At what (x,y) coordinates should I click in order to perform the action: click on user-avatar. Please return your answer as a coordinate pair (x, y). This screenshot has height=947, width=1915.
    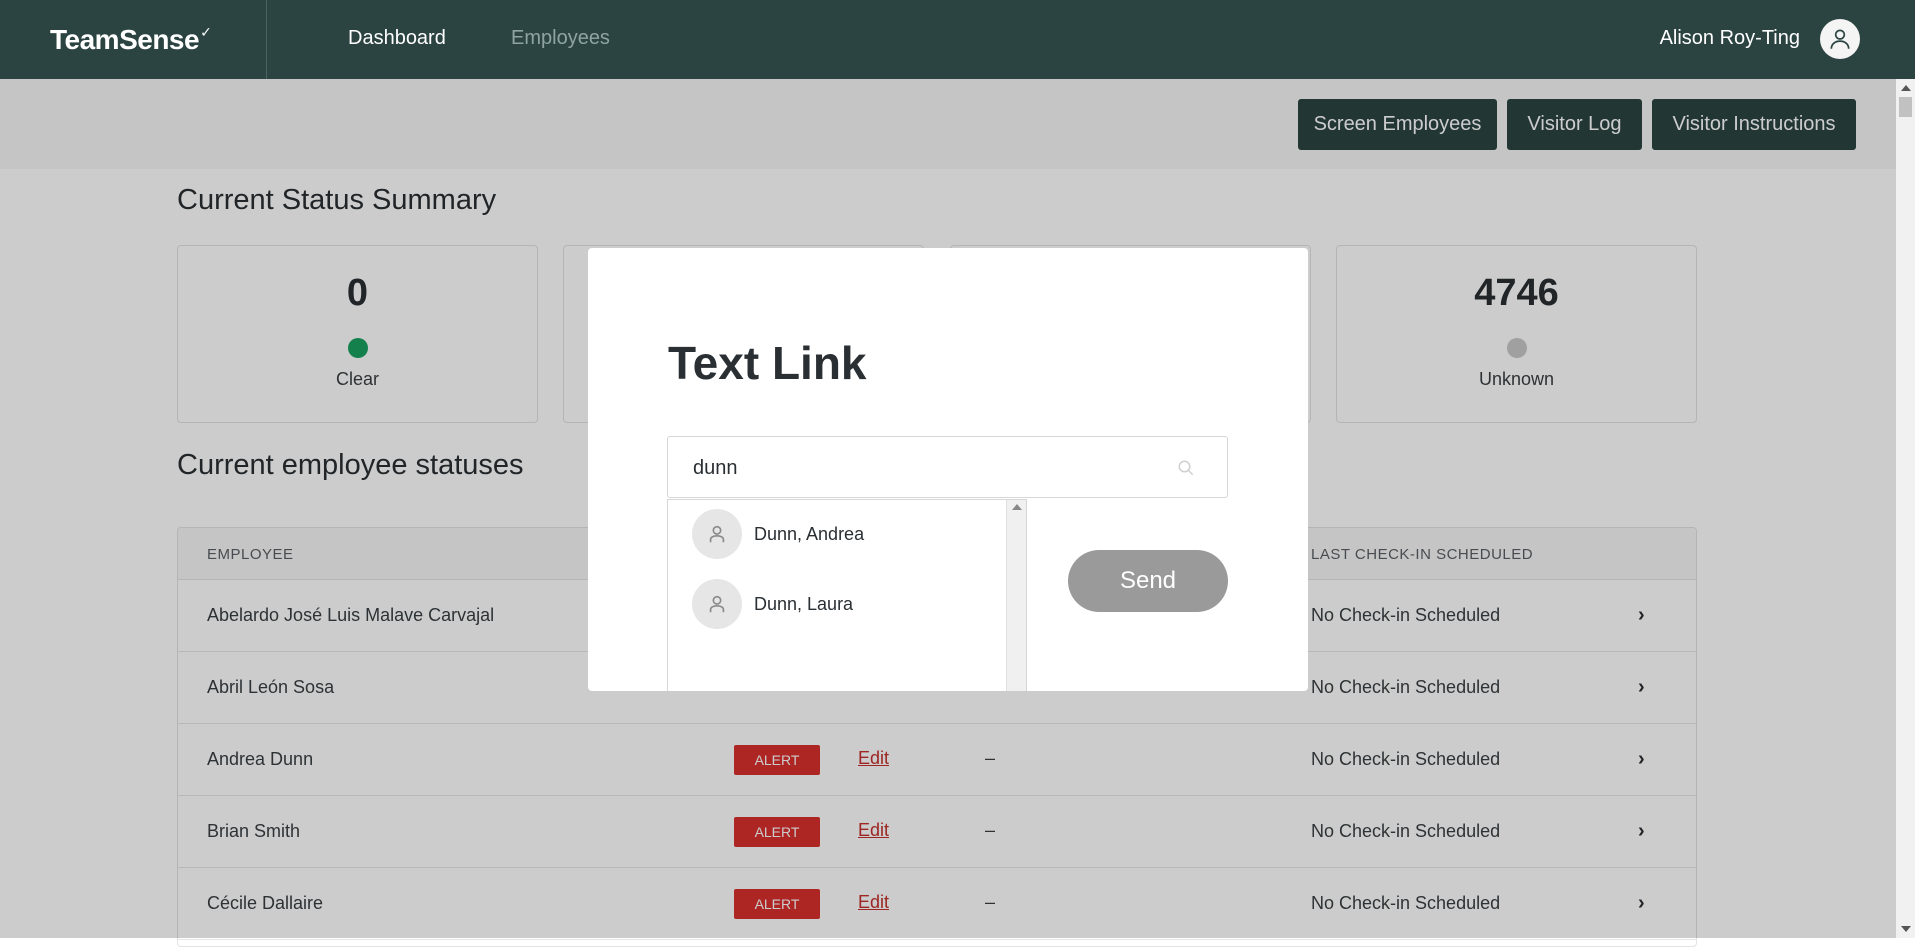
    Looking at the image, I should click on (1840, 39).